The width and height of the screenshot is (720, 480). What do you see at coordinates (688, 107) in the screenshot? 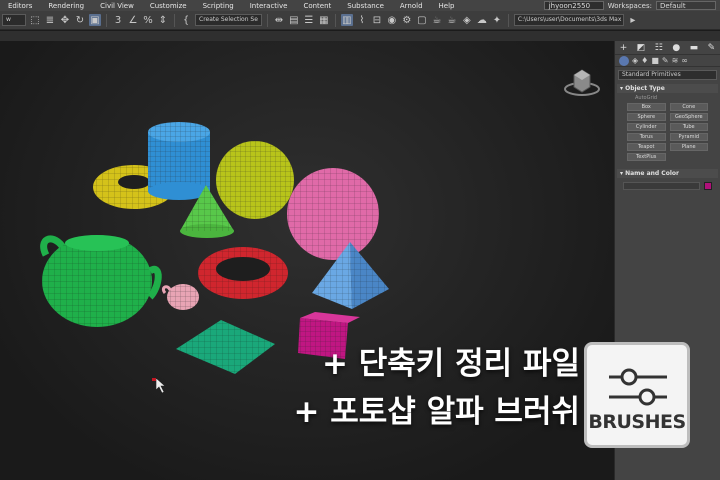
I see `cone-button: Cone` at bounding box center [688, 107].